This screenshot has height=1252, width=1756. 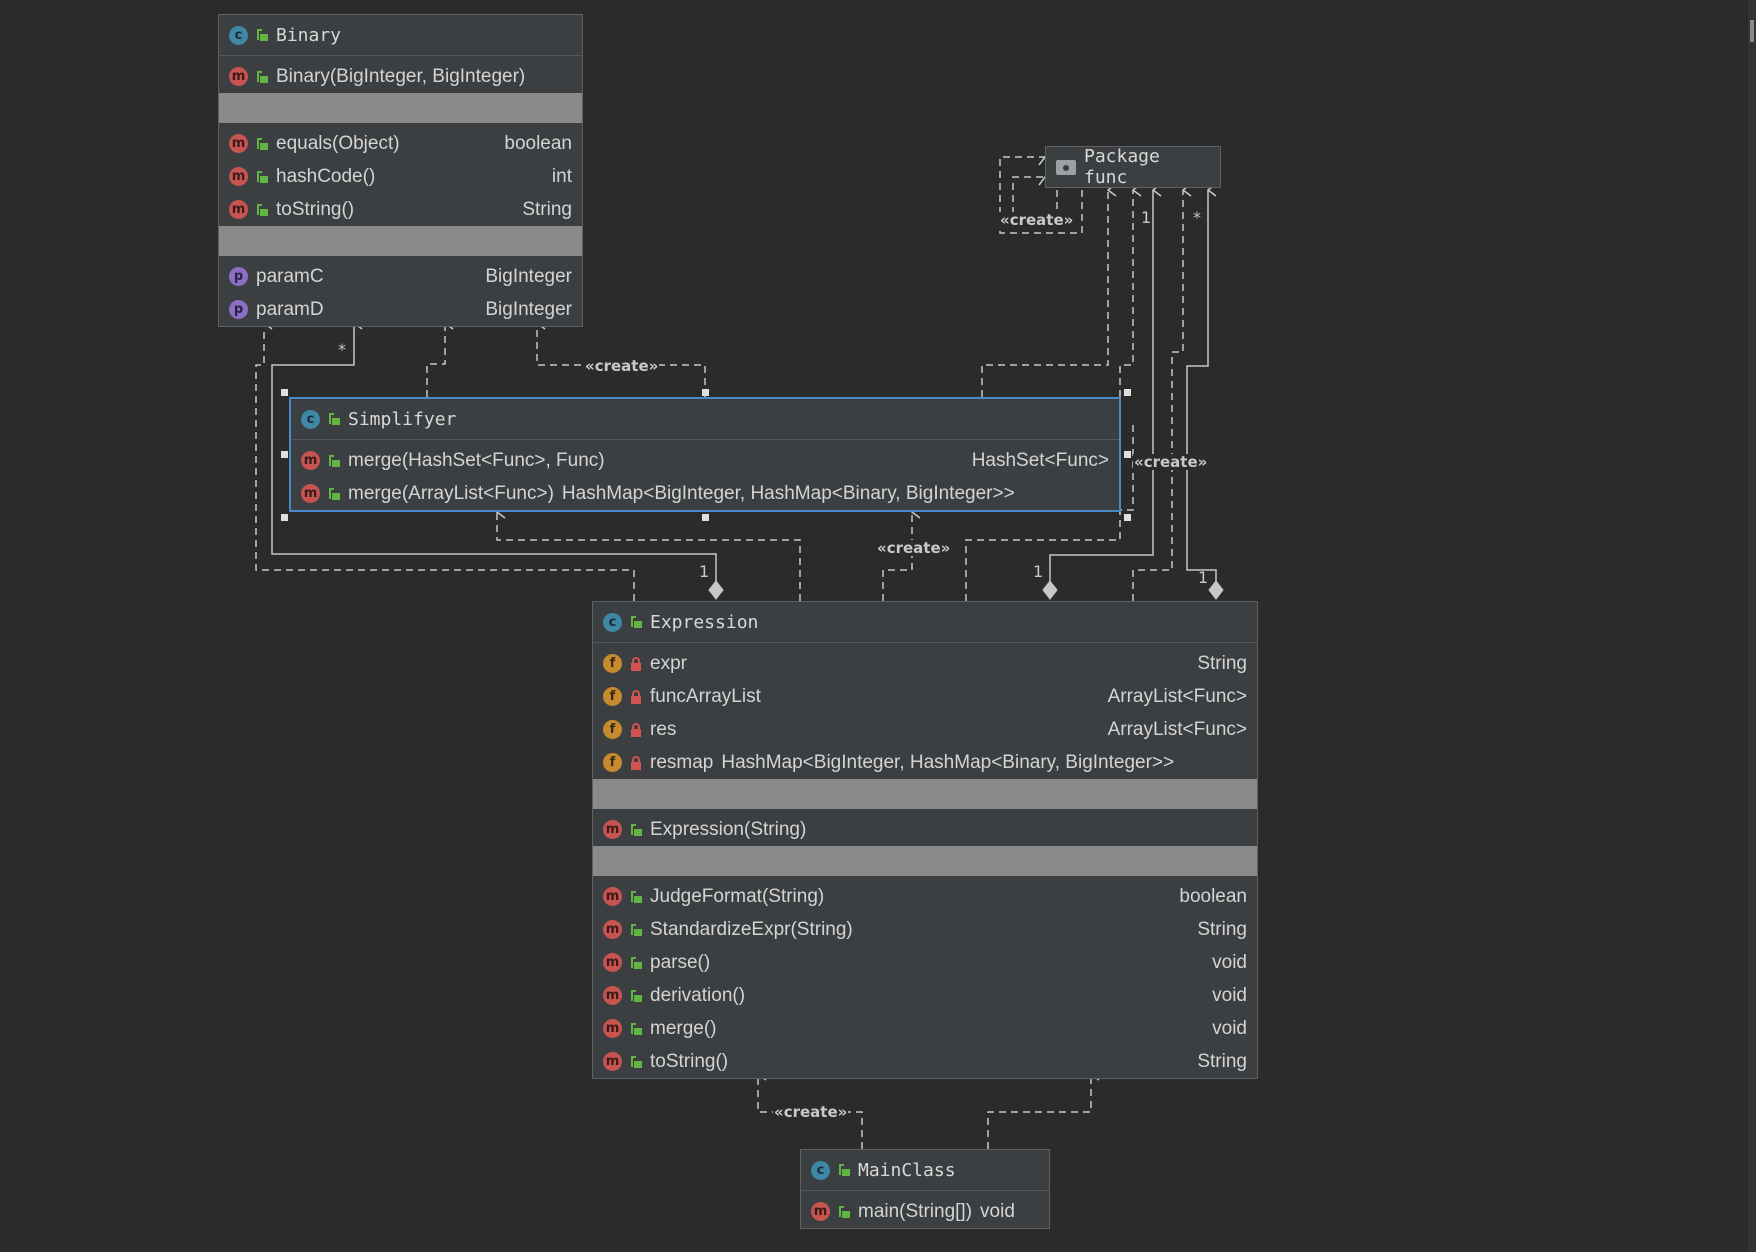 I want to click on package-func-title: Package func, so click(x=1122, y=167).